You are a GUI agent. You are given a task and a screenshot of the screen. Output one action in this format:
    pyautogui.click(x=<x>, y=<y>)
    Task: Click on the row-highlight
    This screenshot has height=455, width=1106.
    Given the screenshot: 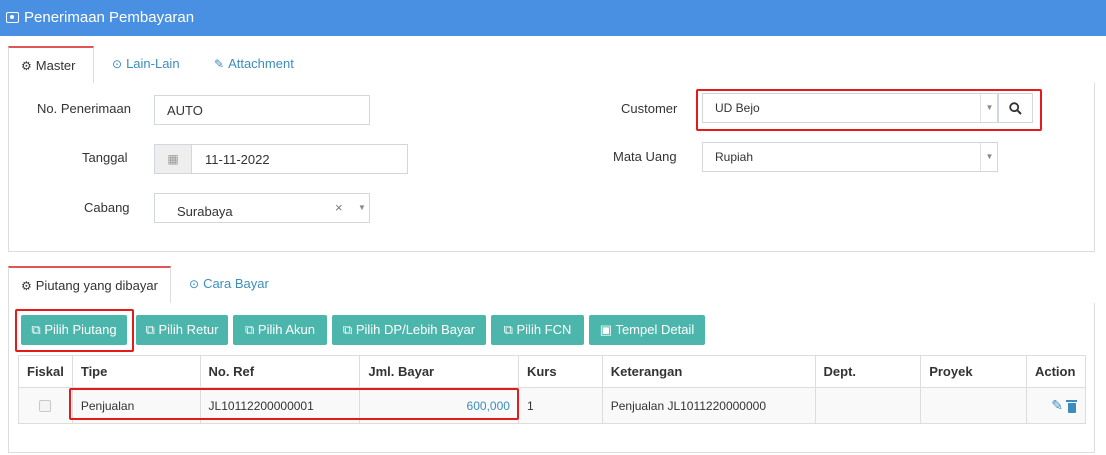 What is the action you would take?
    pyautogui.click(x=294, y=404)
    